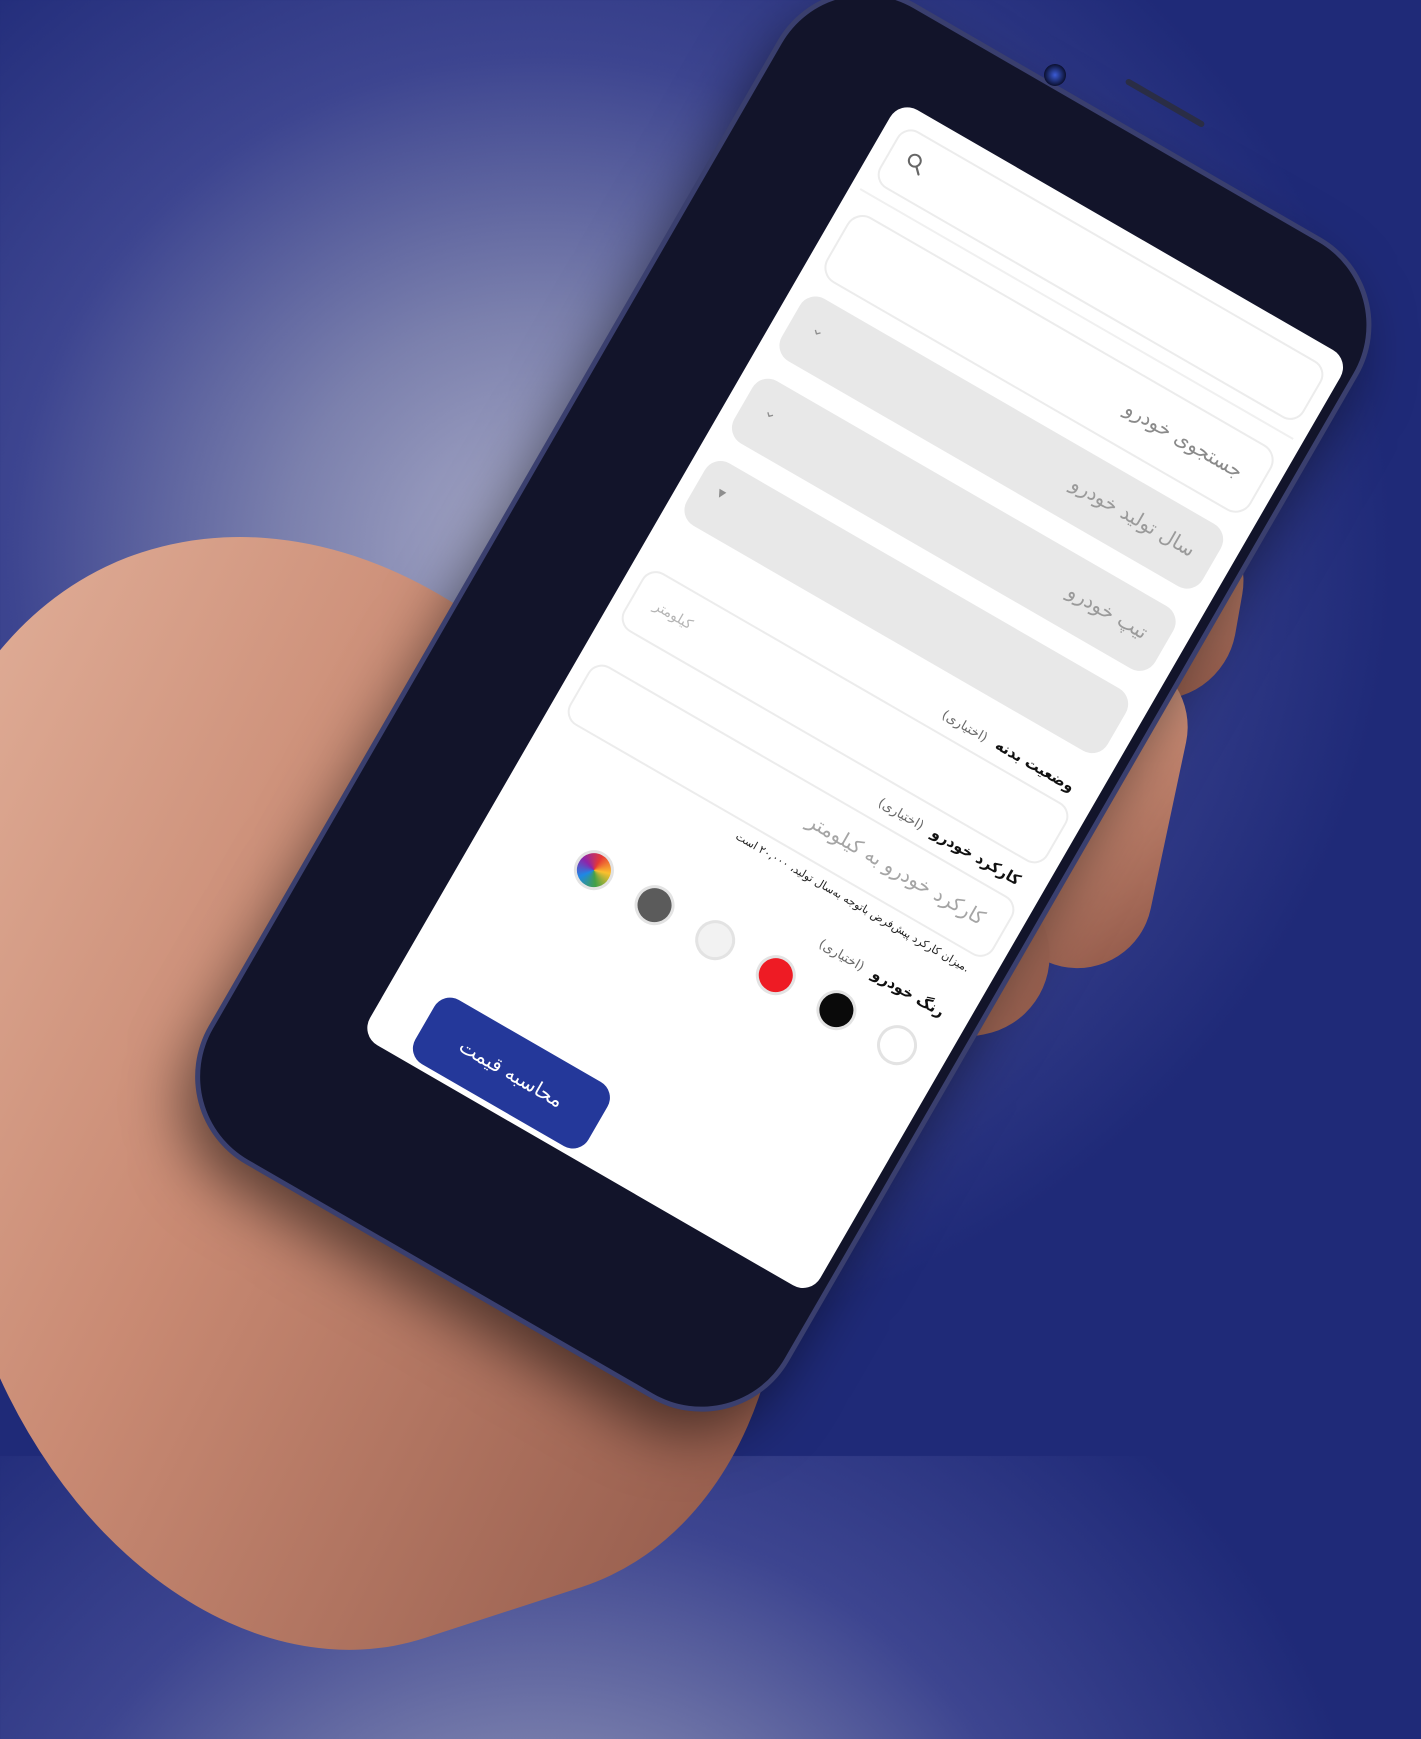 Image resolution: width=1421 pixels, height=1739 pixels. I want to click on color-label: رنگ خودرو, so click(908, 992).